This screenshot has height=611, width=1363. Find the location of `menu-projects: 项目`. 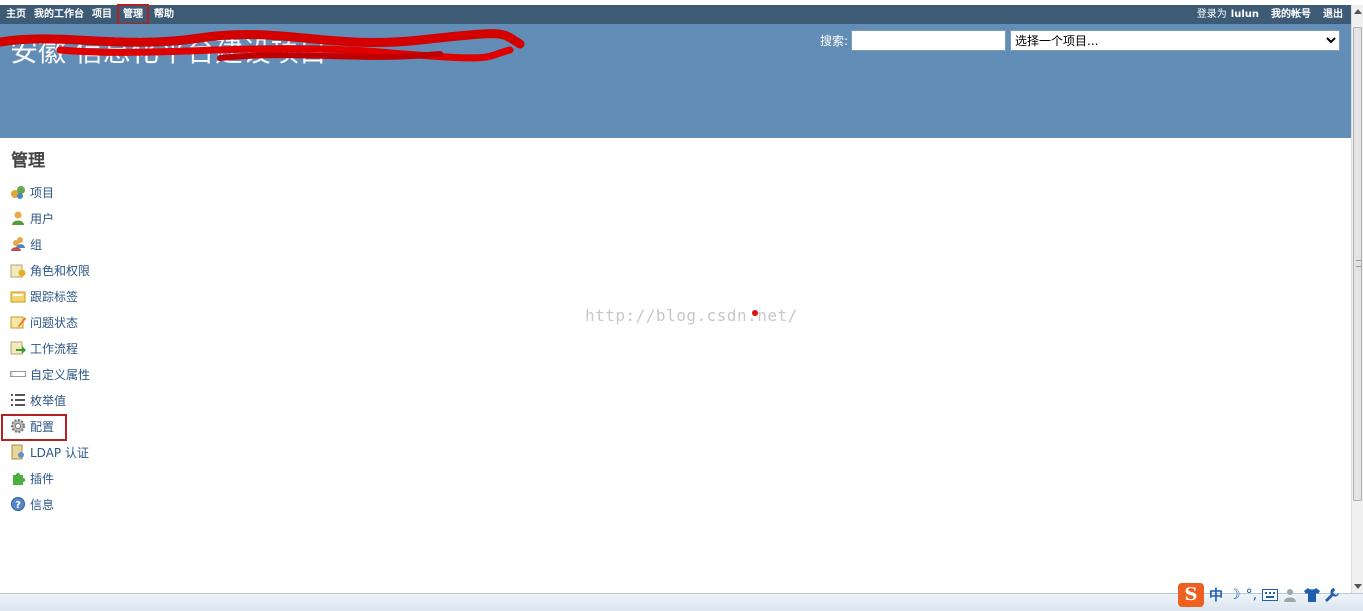

menu-projects: 项目 is located at coordinates (102, 14).